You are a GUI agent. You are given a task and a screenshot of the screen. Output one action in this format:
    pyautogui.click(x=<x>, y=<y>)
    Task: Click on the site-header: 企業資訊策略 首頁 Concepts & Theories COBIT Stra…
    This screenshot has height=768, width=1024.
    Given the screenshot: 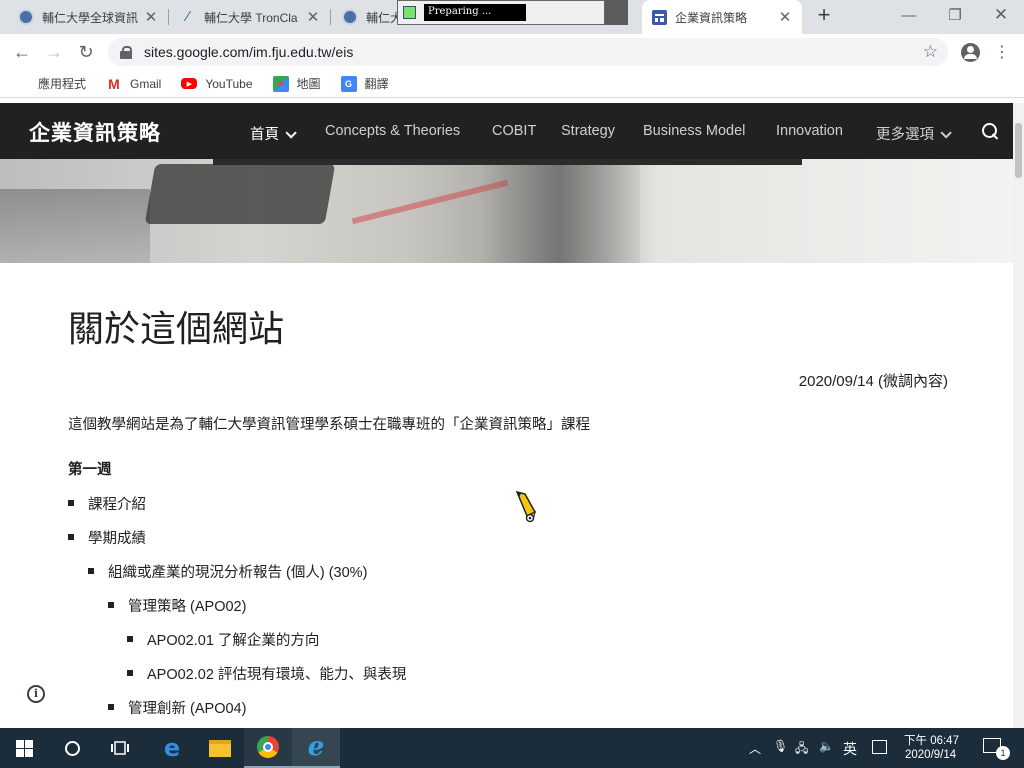 What is the action you would take?
    pyautogui.click(x=506, y=131)
    